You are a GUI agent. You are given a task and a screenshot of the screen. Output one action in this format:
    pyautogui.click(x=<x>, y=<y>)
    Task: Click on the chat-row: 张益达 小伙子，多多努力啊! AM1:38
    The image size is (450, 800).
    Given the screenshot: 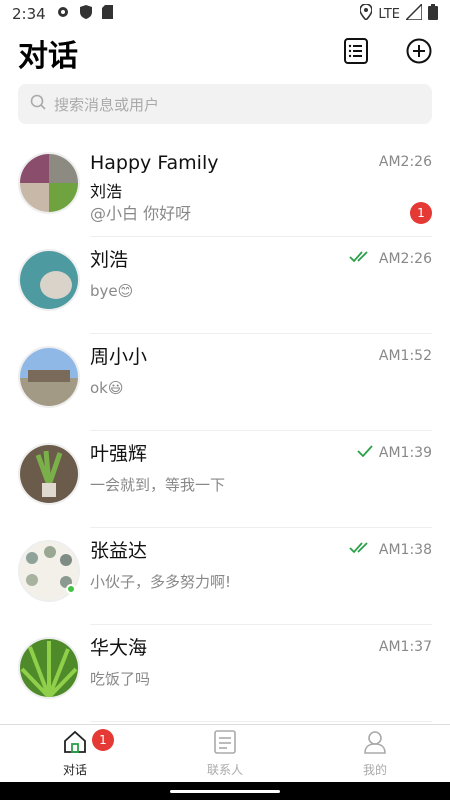 What is the action you would take?
    pyautogui.click(x=225, y=576)
    